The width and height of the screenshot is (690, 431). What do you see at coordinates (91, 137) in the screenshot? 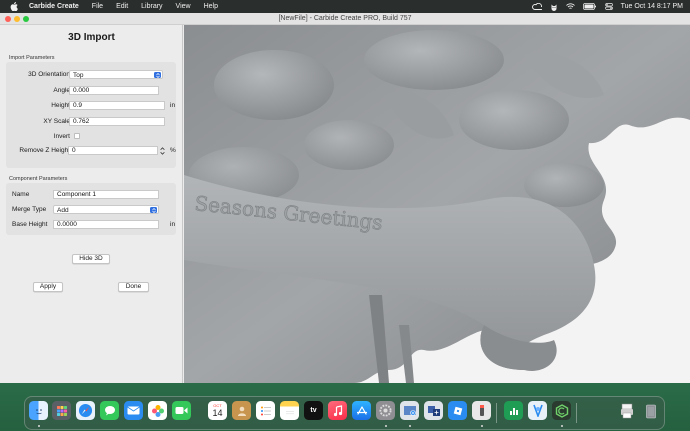
I see `invert-row: Invert` at bounding box center [91, 137].